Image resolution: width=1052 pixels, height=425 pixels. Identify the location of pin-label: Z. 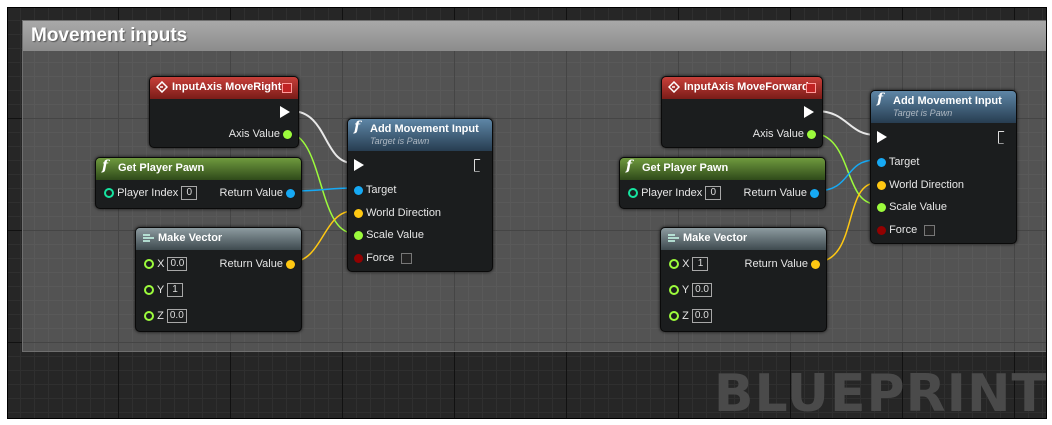
(160, 316).